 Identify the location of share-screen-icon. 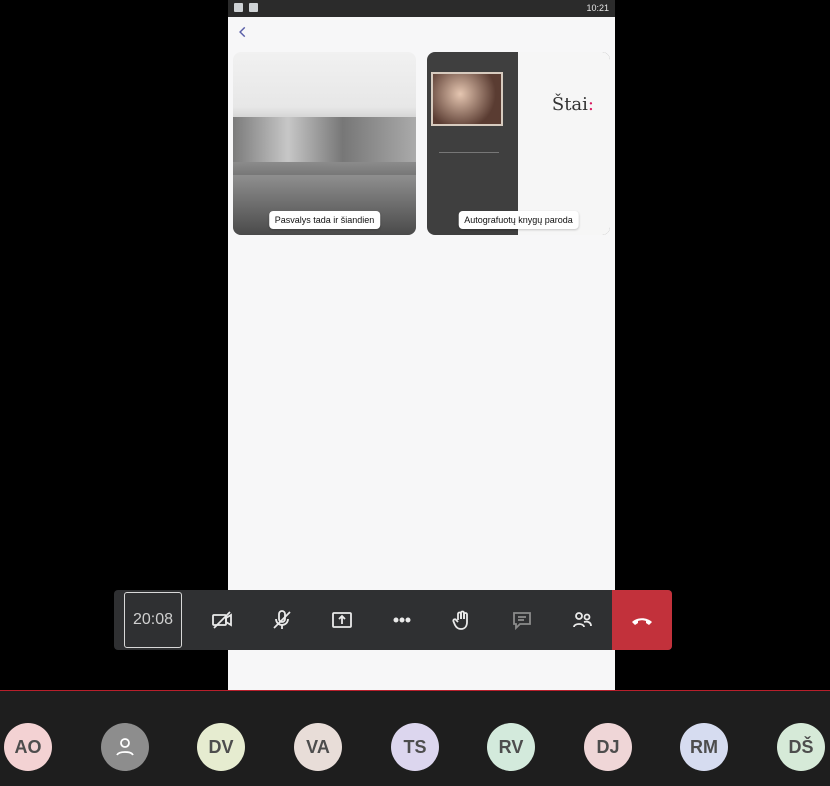
(342, 620).